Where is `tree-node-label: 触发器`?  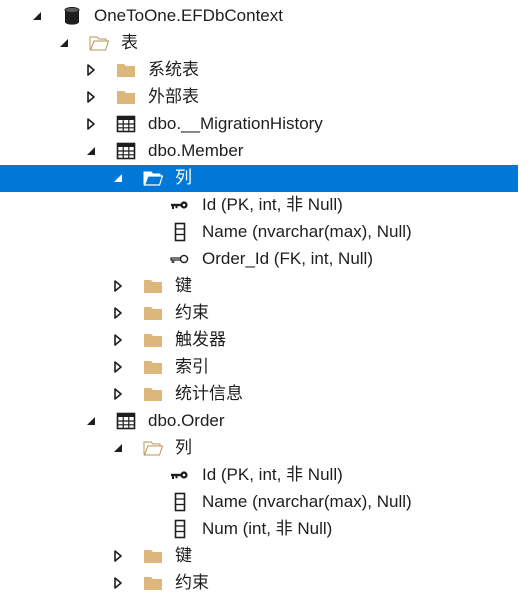 tree-node-label: 触发器 is located at coordinates (200, 339).